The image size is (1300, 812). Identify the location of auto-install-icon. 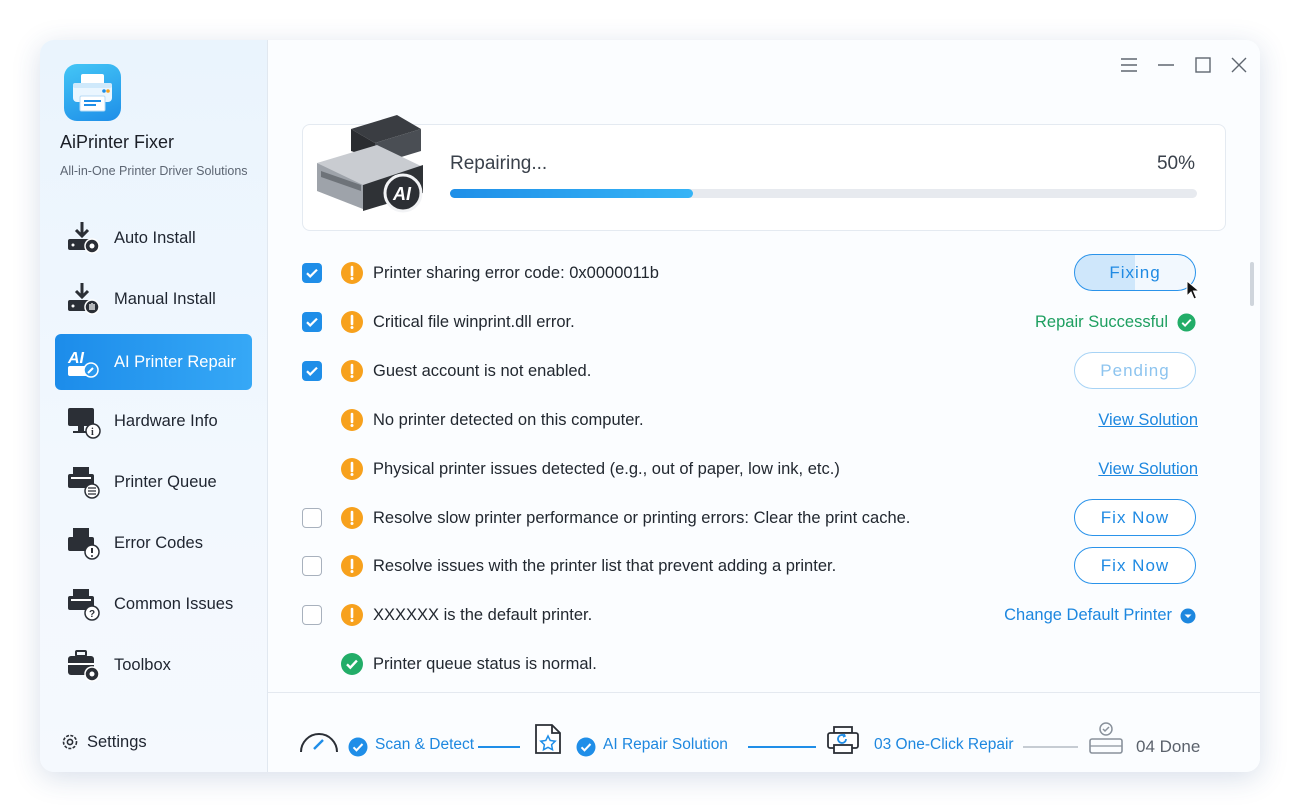
(83, 238).